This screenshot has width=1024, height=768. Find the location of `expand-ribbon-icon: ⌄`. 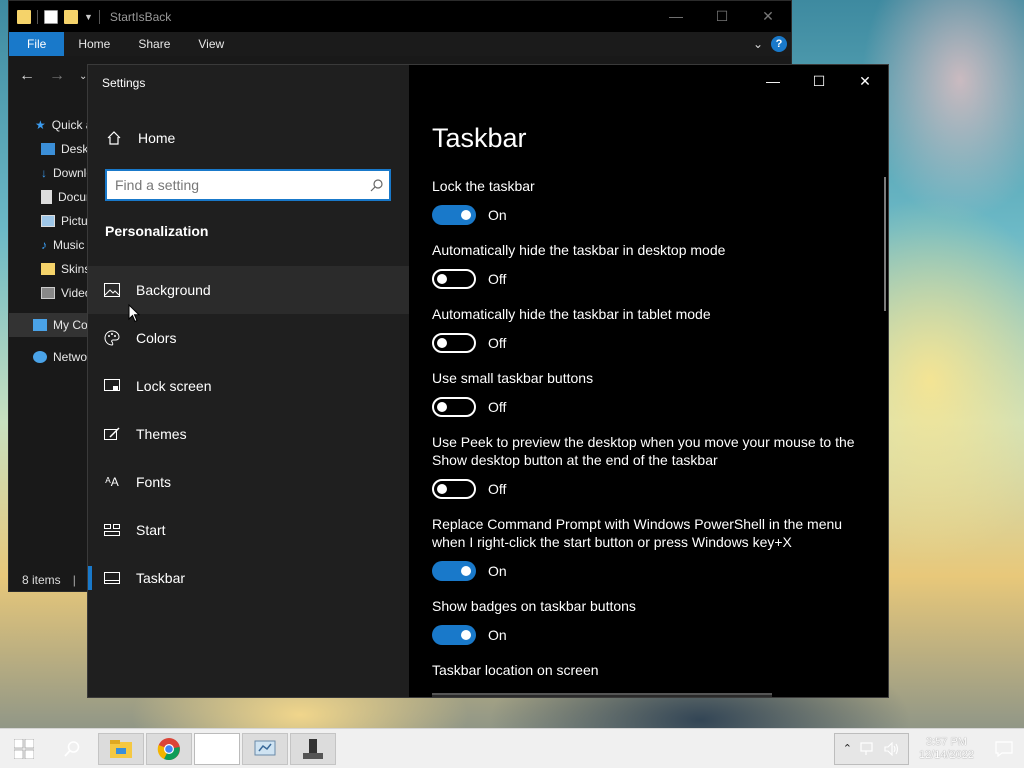

expand-ribbon-icon: ⌄ is located at coordinates (758, 44).